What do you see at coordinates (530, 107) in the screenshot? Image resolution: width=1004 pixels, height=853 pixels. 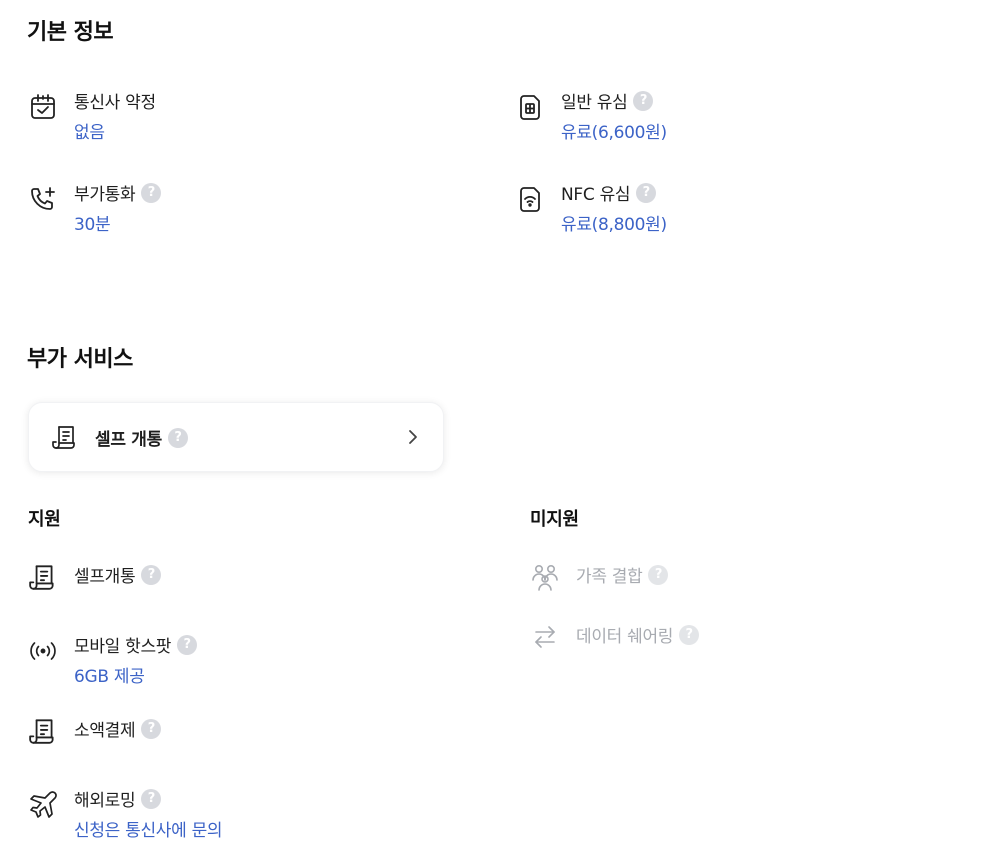 I see `sim-card-icon` at bounding box center [530, 107].